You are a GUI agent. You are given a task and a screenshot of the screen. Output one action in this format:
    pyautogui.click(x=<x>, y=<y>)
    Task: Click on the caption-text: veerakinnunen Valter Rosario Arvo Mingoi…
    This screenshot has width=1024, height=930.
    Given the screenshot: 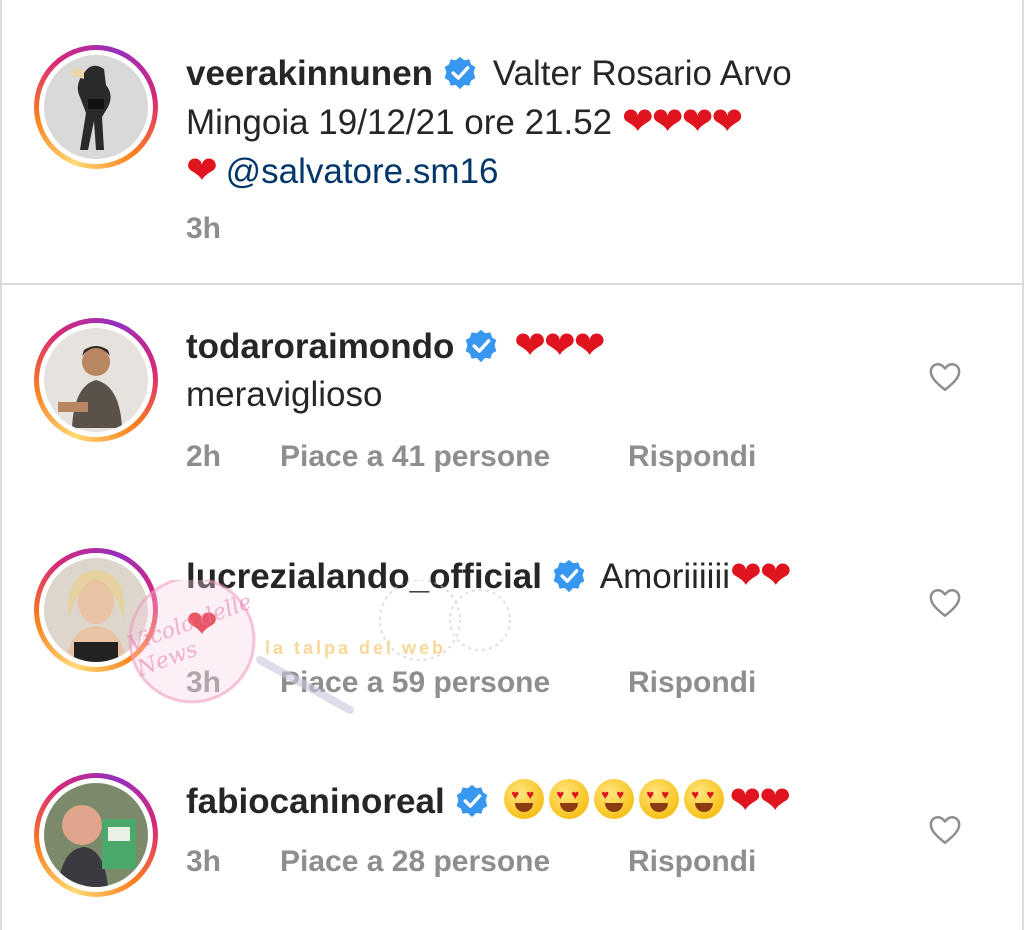 What is the action you would take?
    pyautogui.click(x=596, y=123)
    